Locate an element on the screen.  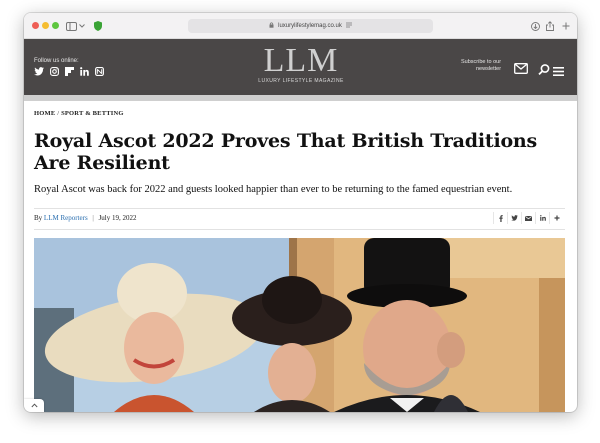
header-subbar is located at coordinates (300, 98).